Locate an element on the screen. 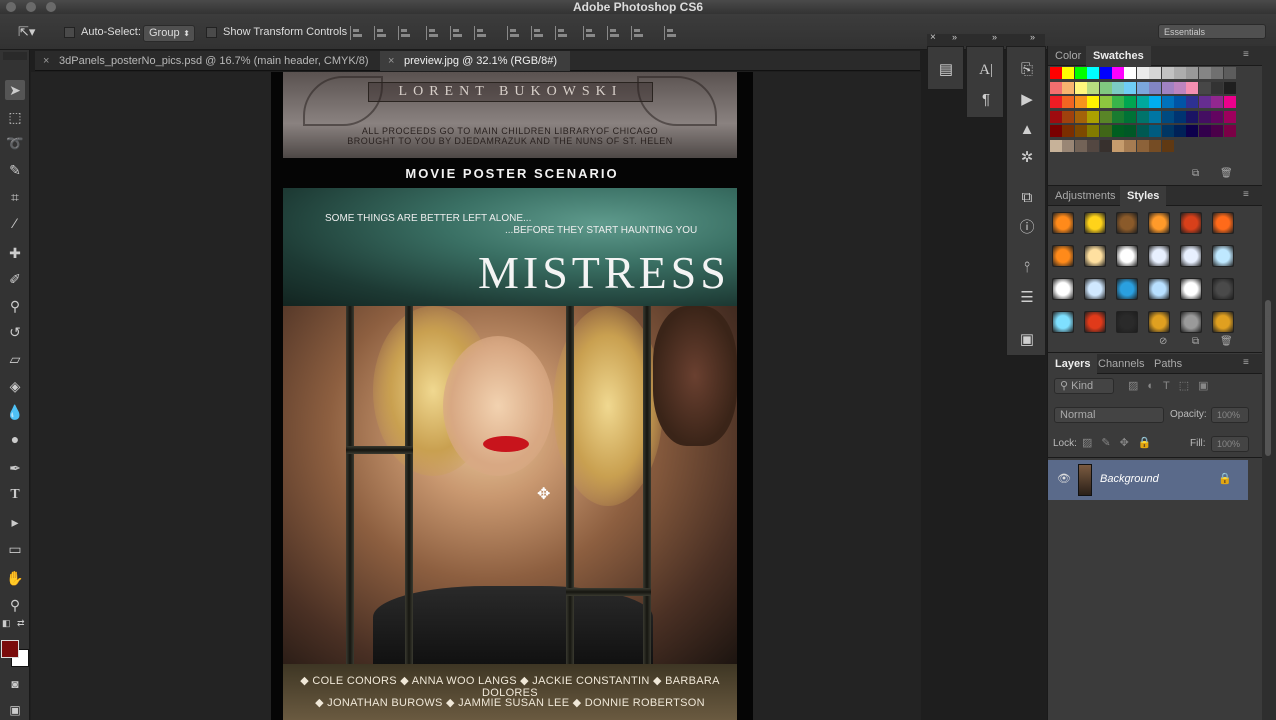  tool-presets-icon: ⫯ is located at coordinates (1027, 268).